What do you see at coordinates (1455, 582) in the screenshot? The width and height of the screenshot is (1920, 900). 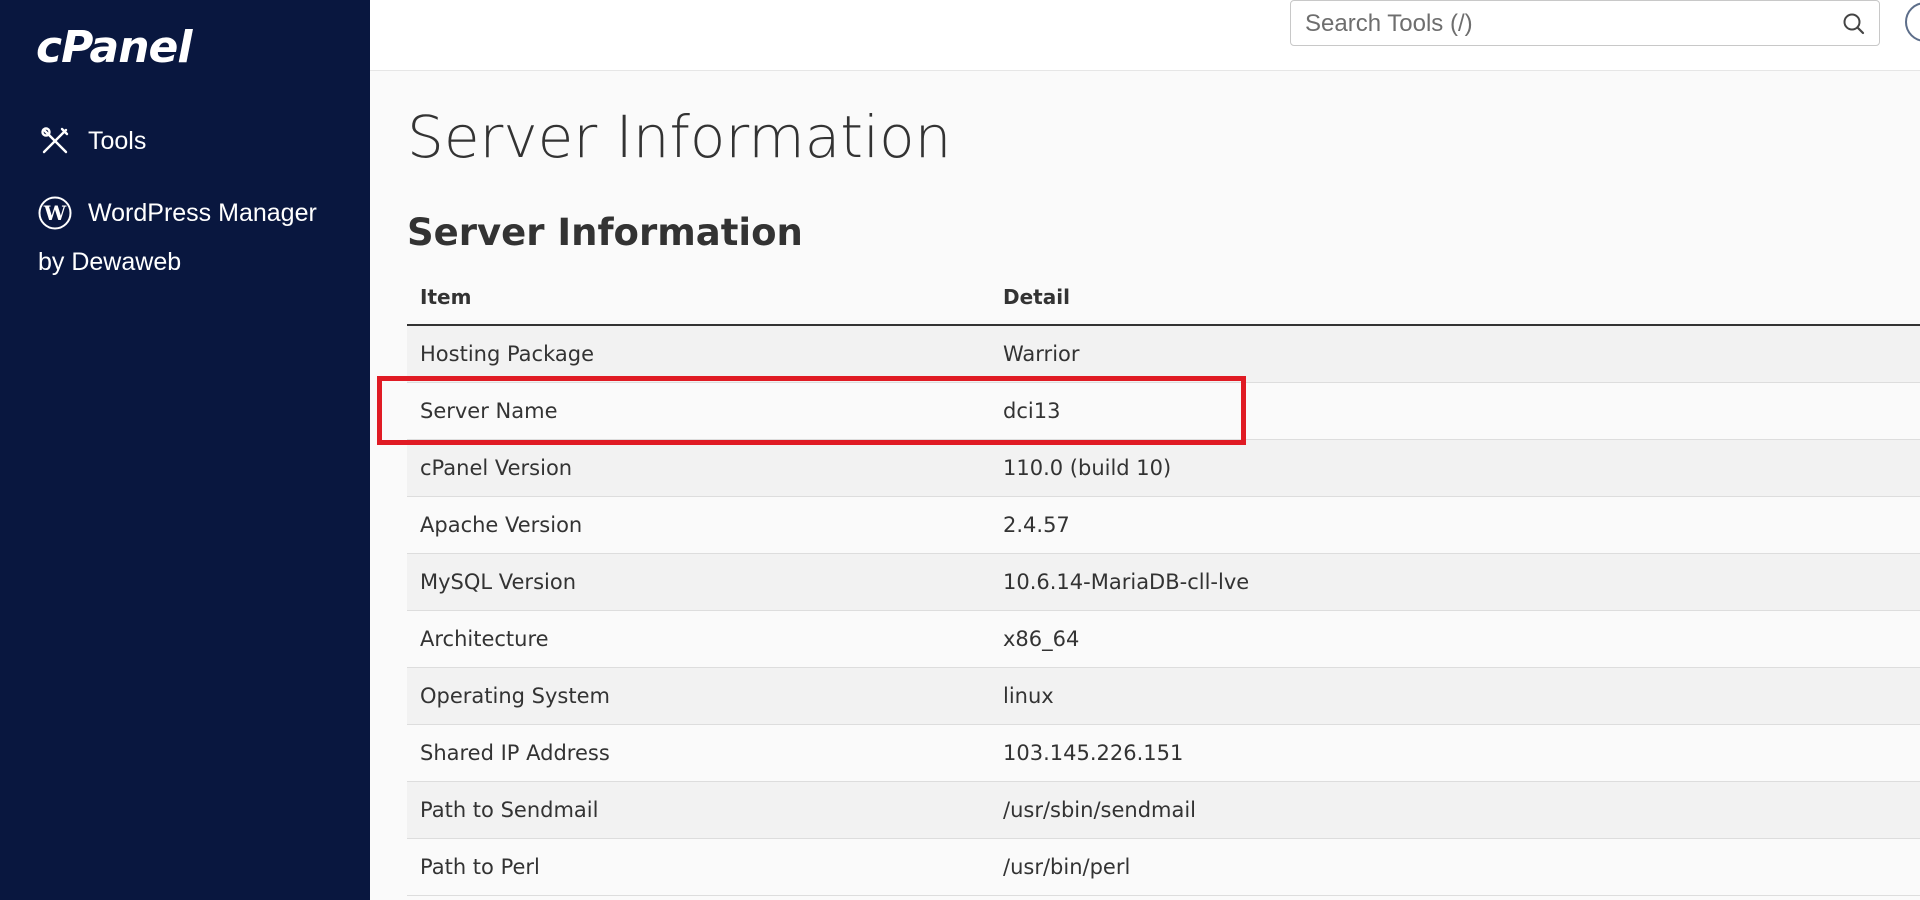 I see `row-detail: 10.6.14-MariaDB-cll-lve` at bounding box center [1455, 582].